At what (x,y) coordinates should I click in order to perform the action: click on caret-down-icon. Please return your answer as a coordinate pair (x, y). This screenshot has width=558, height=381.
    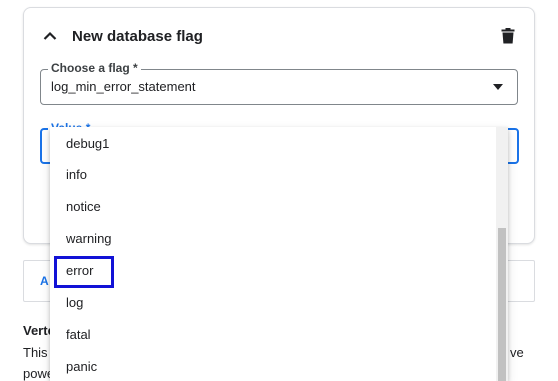
    Looking at the image, I should click on (498, 87).